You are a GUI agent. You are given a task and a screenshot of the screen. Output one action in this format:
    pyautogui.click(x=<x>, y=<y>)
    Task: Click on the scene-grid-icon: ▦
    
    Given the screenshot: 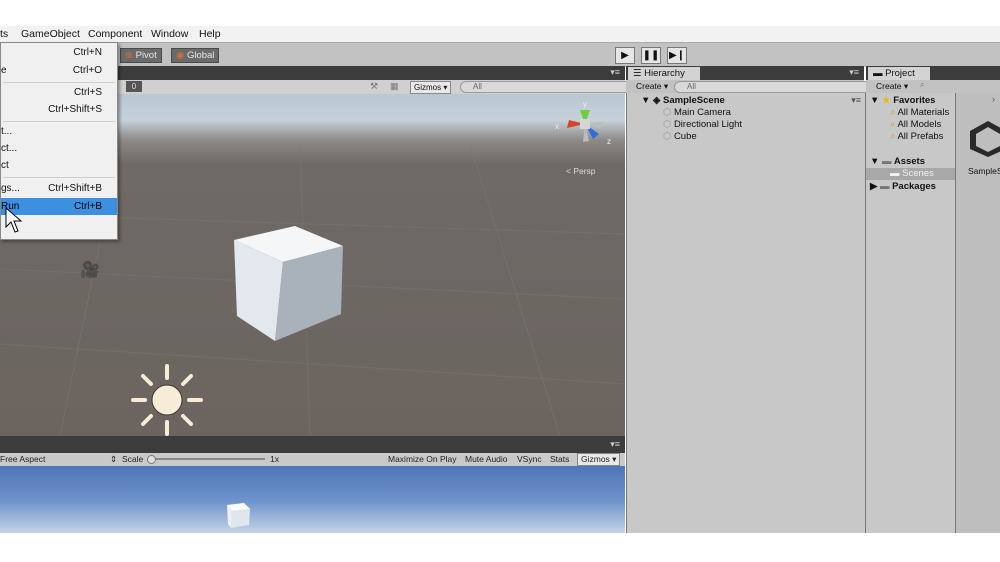 What is the action you would take?
    pyautogui.click(x=394, y=86)
    